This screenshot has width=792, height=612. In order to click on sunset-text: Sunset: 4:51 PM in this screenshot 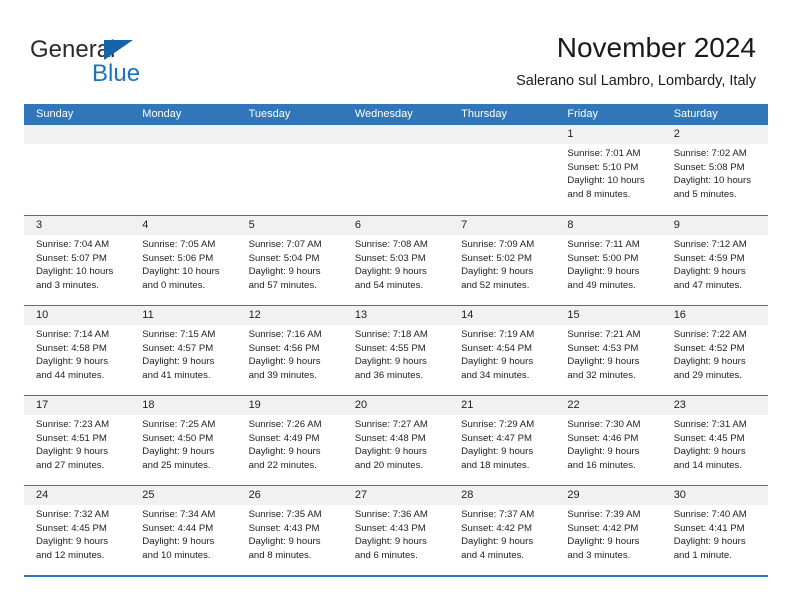, I will do `click(71, 438)`.